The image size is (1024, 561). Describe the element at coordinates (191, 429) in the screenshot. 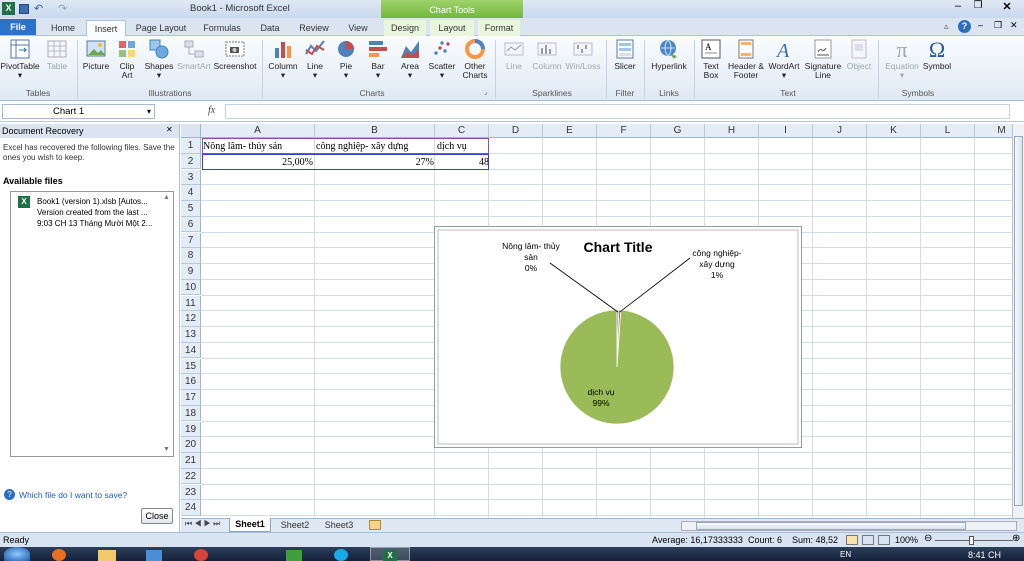

I see `row-header: 19` at that location.